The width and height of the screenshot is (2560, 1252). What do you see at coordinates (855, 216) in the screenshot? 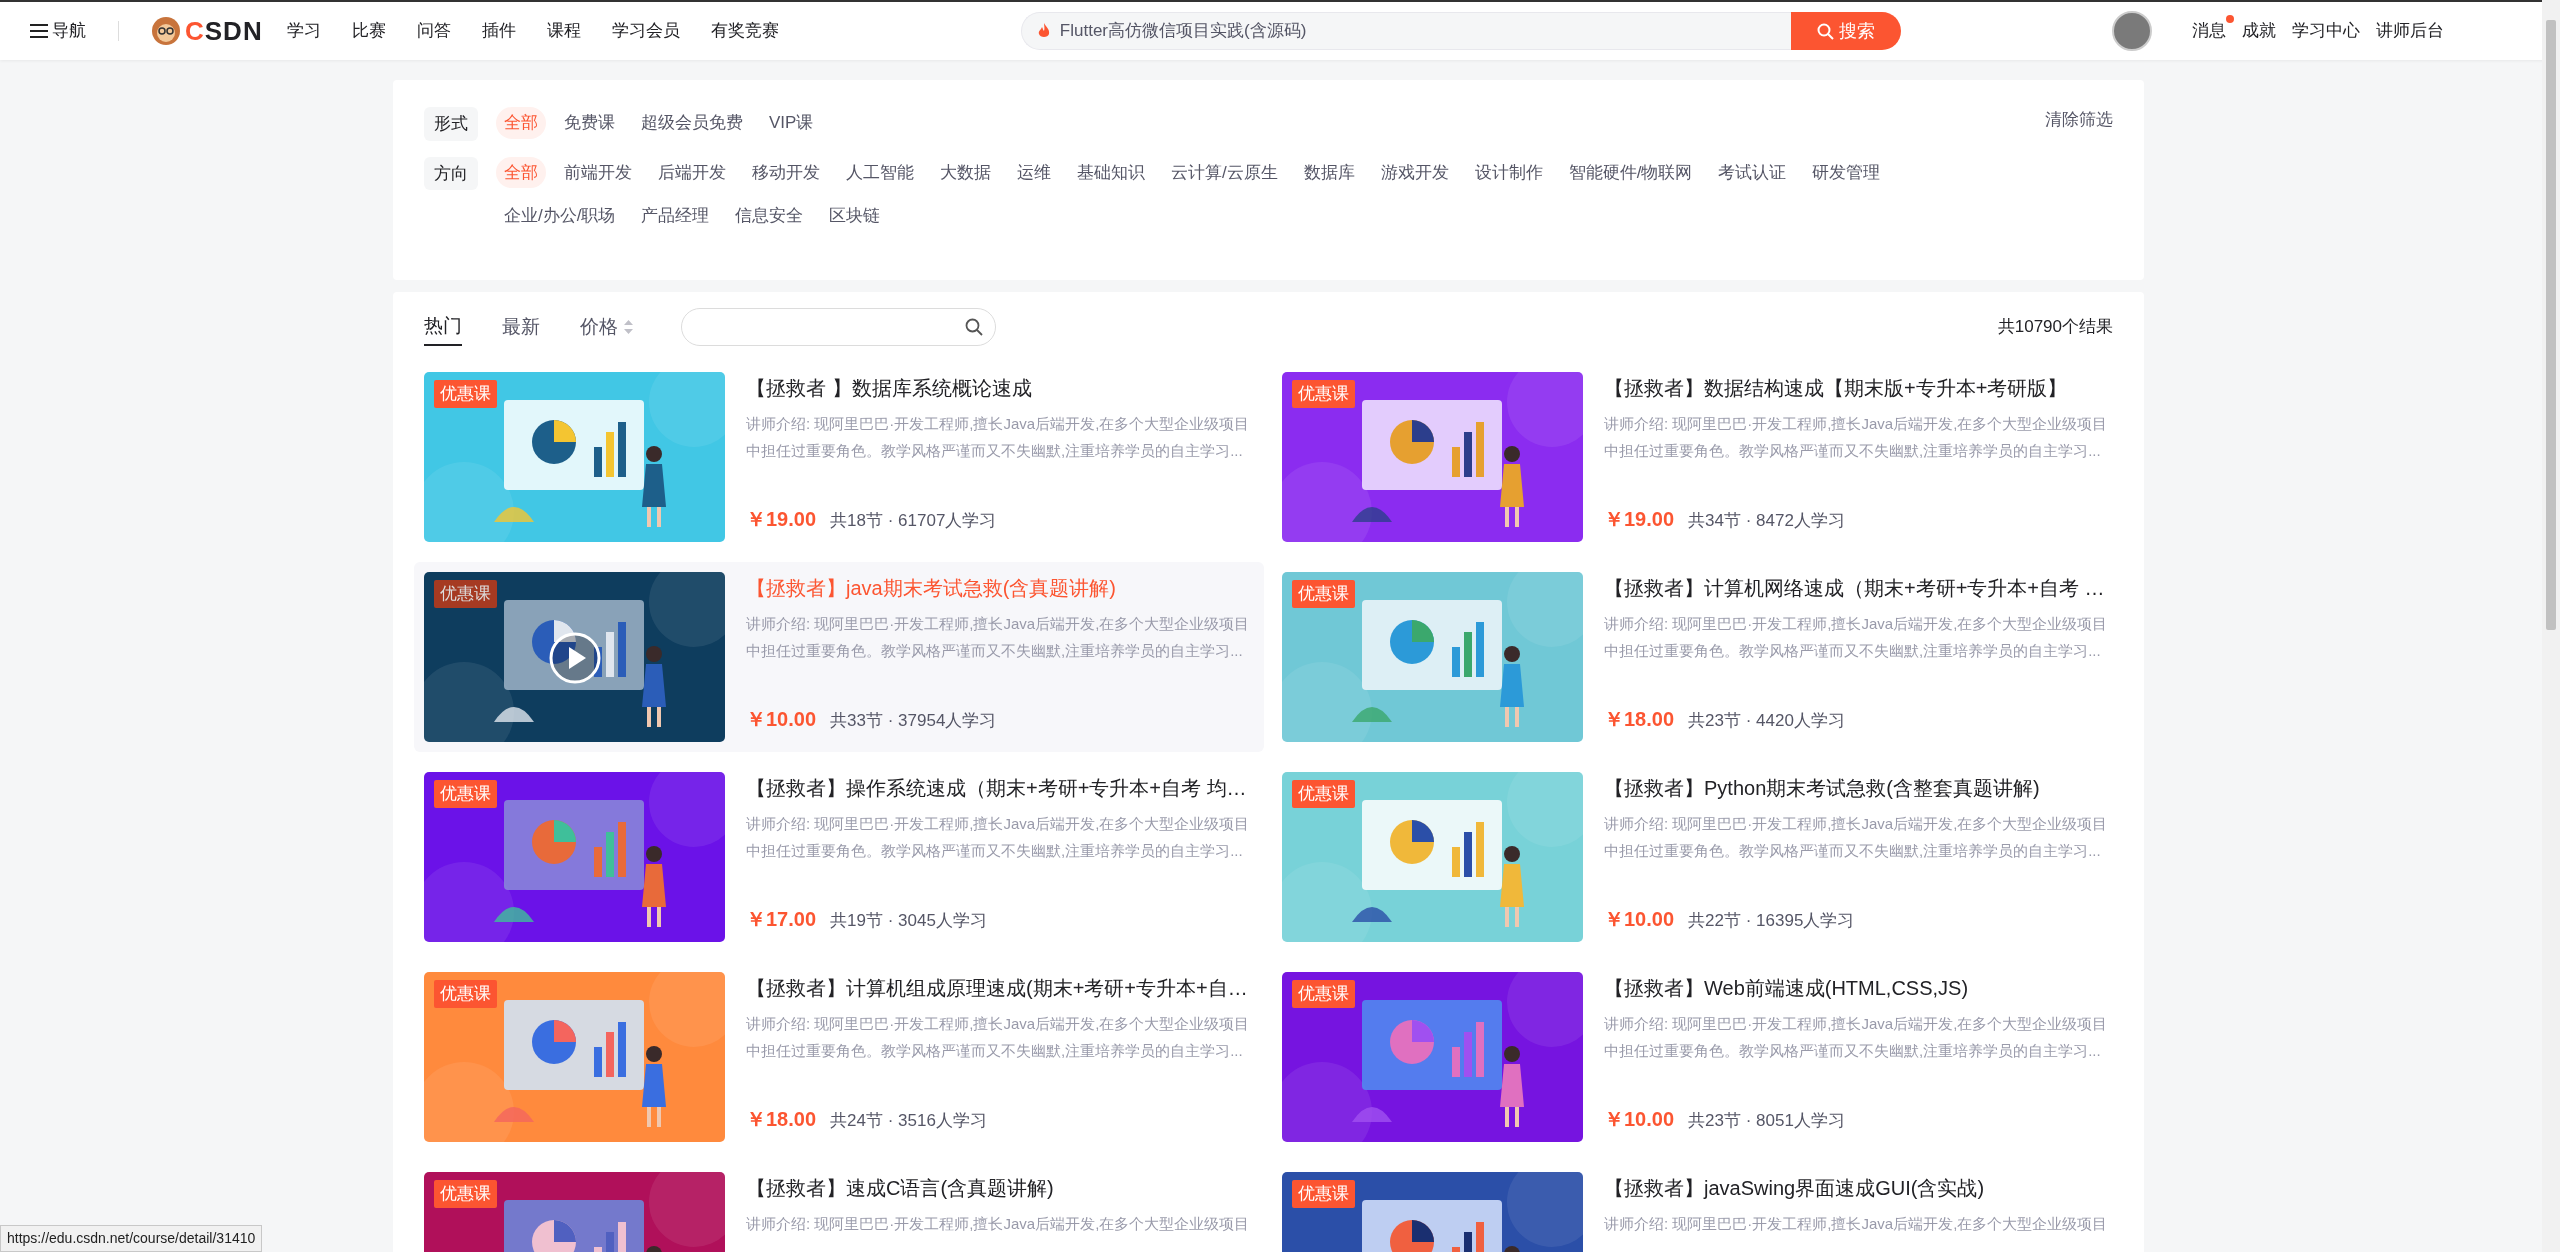
I see `filter-option: 区块链` at bounding box center [855, 216].